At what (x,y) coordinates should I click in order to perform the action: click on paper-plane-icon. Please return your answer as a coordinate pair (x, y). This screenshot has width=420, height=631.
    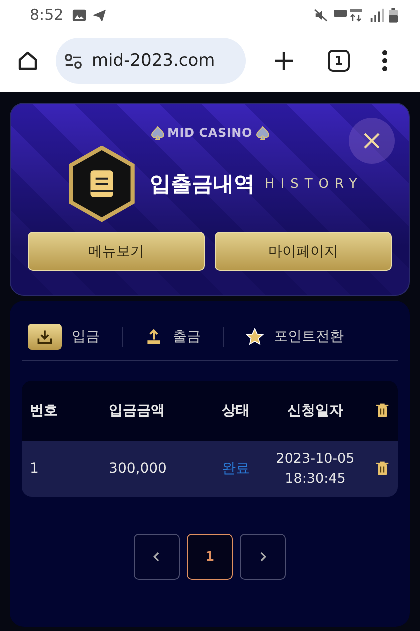
    Looking at the image, I should click on (99, 15).